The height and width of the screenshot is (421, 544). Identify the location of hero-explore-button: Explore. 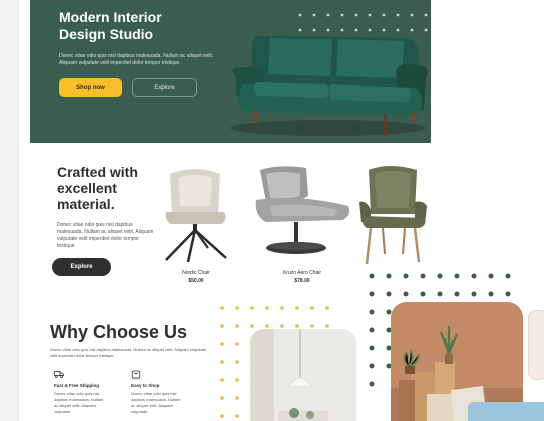
(164, 87).